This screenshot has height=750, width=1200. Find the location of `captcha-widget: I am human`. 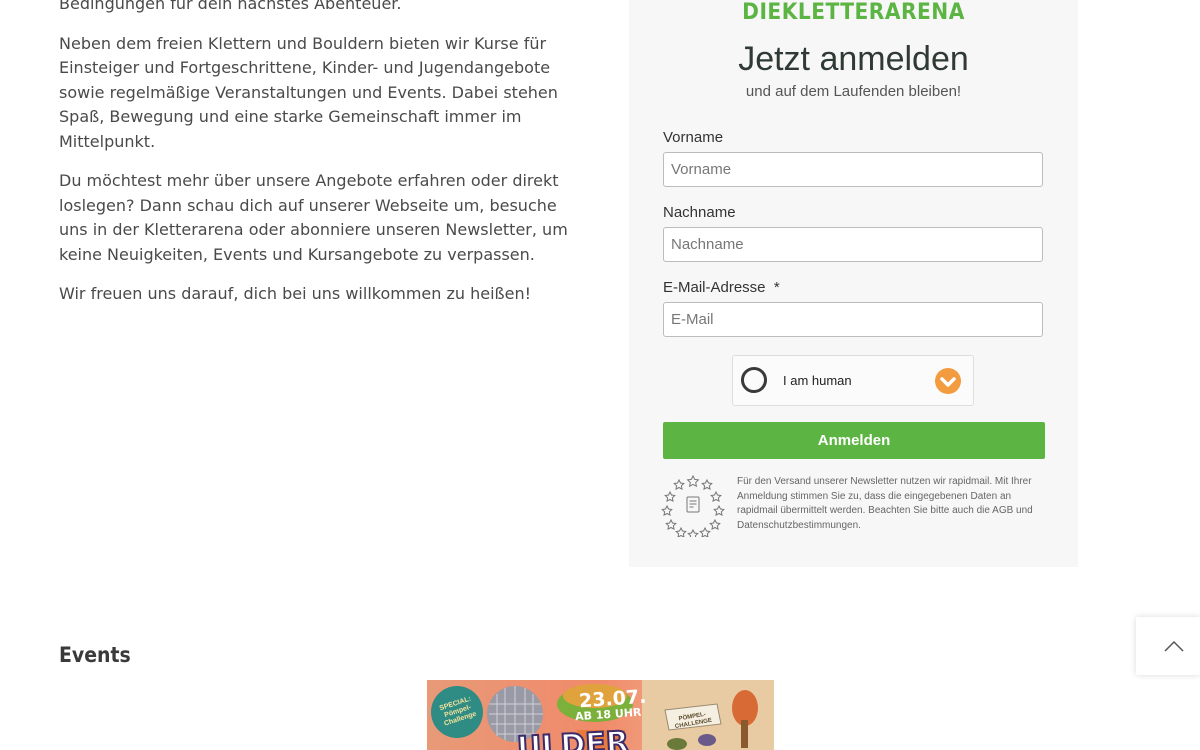

captcha-widget: I am human is located at coordinates (853, 380).